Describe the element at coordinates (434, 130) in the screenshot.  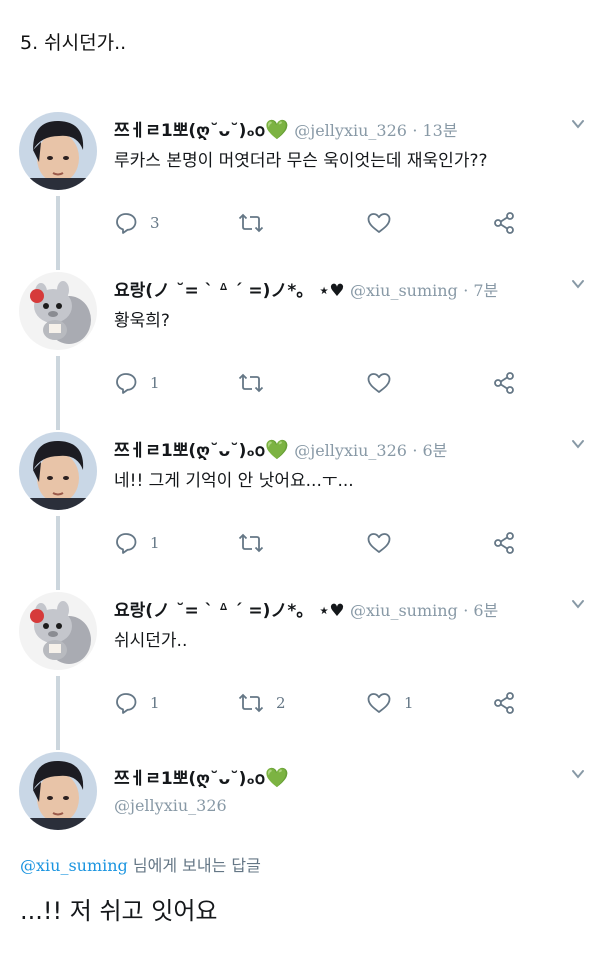
I see `timestamp: · 13분` at that location.